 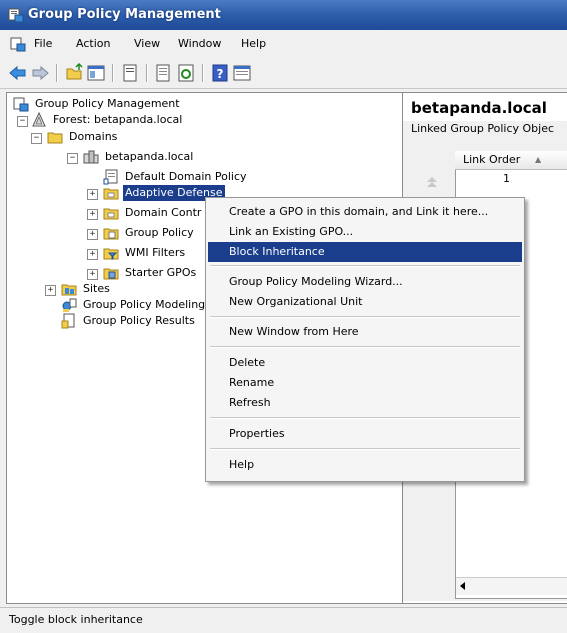 What do you see at coordinates (432, 182) in the screenshot?
I see `move-up-icon` at bounding box center [432, 182].